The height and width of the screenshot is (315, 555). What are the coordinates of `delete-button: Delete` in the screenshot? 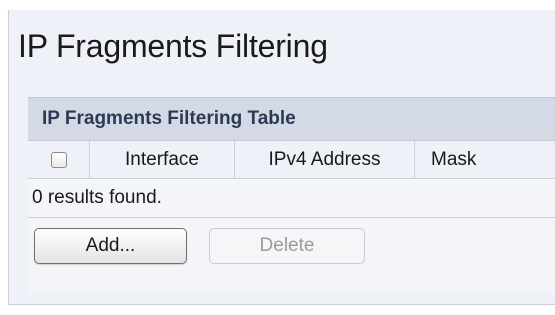 It's located at (287, 246).